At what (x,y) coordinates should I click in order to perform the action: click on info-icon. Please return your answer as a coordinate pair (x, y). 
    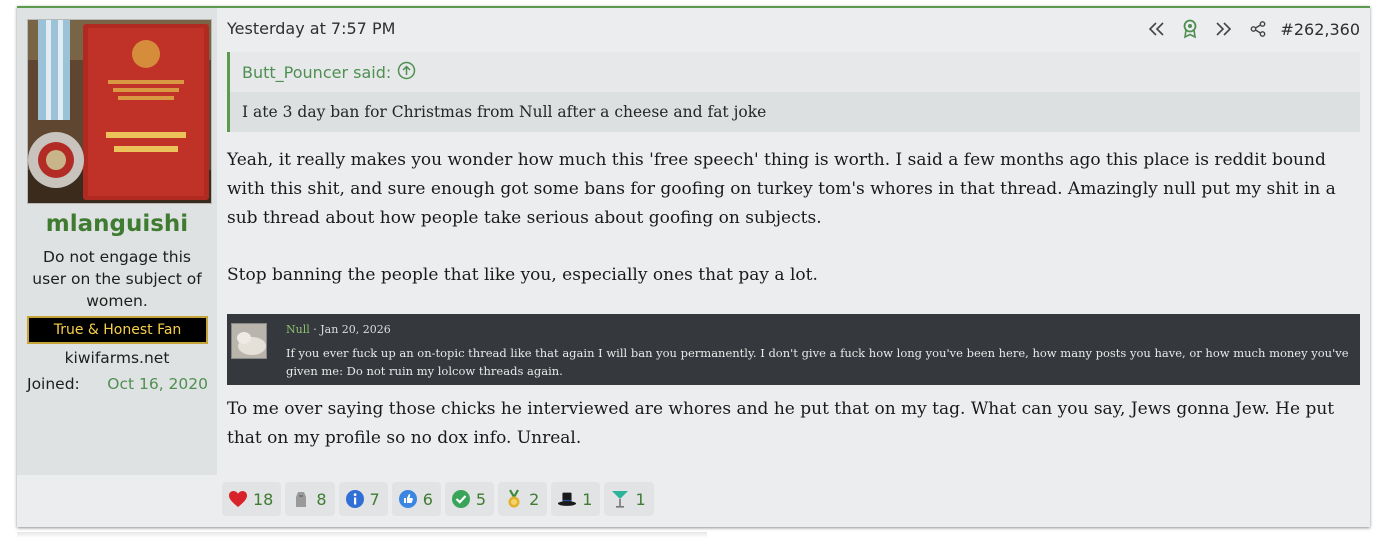
    Looking at the image, I should click on (355, 499).